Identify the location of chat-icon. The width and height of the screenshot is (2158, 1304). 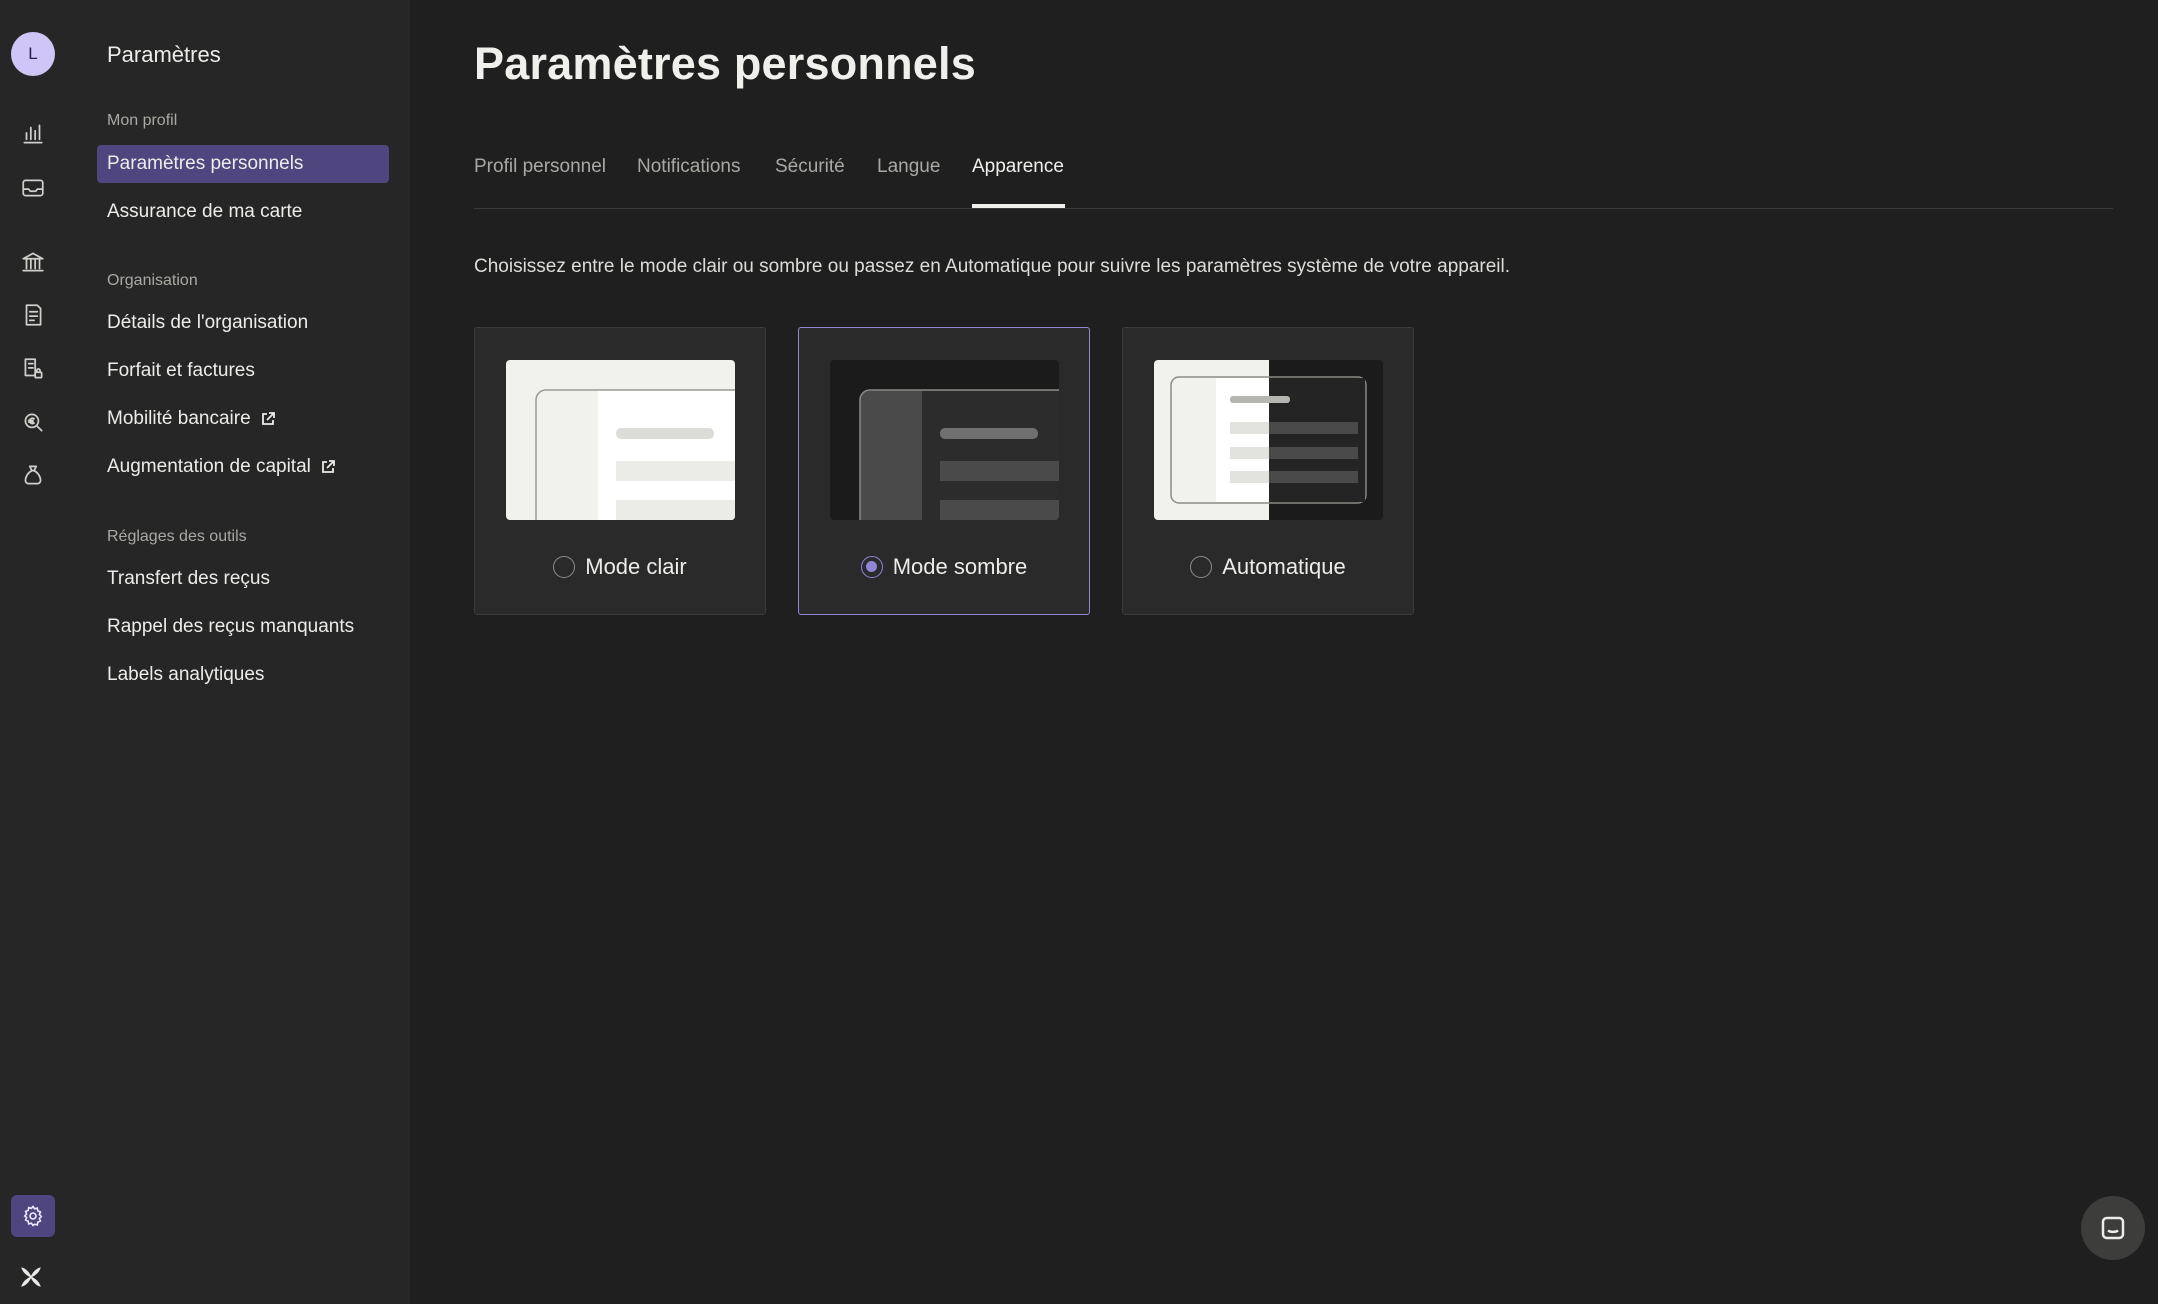
(2113, 1228).